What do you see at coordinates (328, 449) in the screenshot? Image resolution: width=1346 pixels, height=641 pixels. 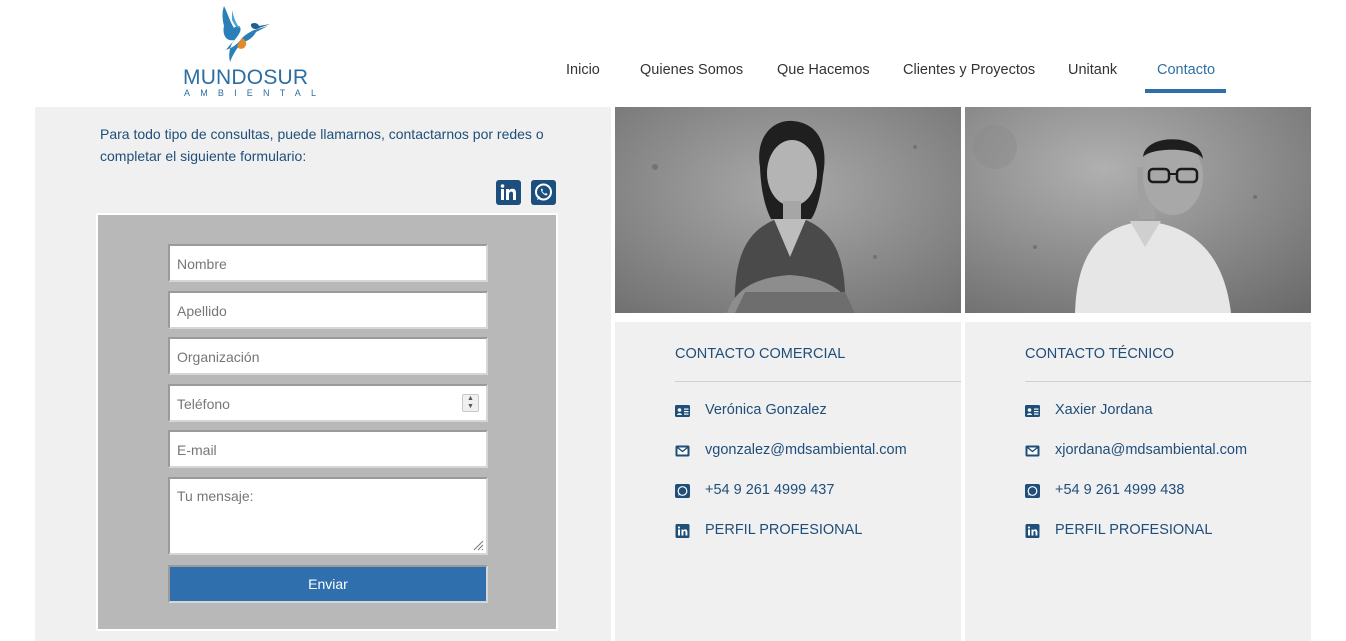 I see `email-input: E-mail` at bounding box center [328, 449].